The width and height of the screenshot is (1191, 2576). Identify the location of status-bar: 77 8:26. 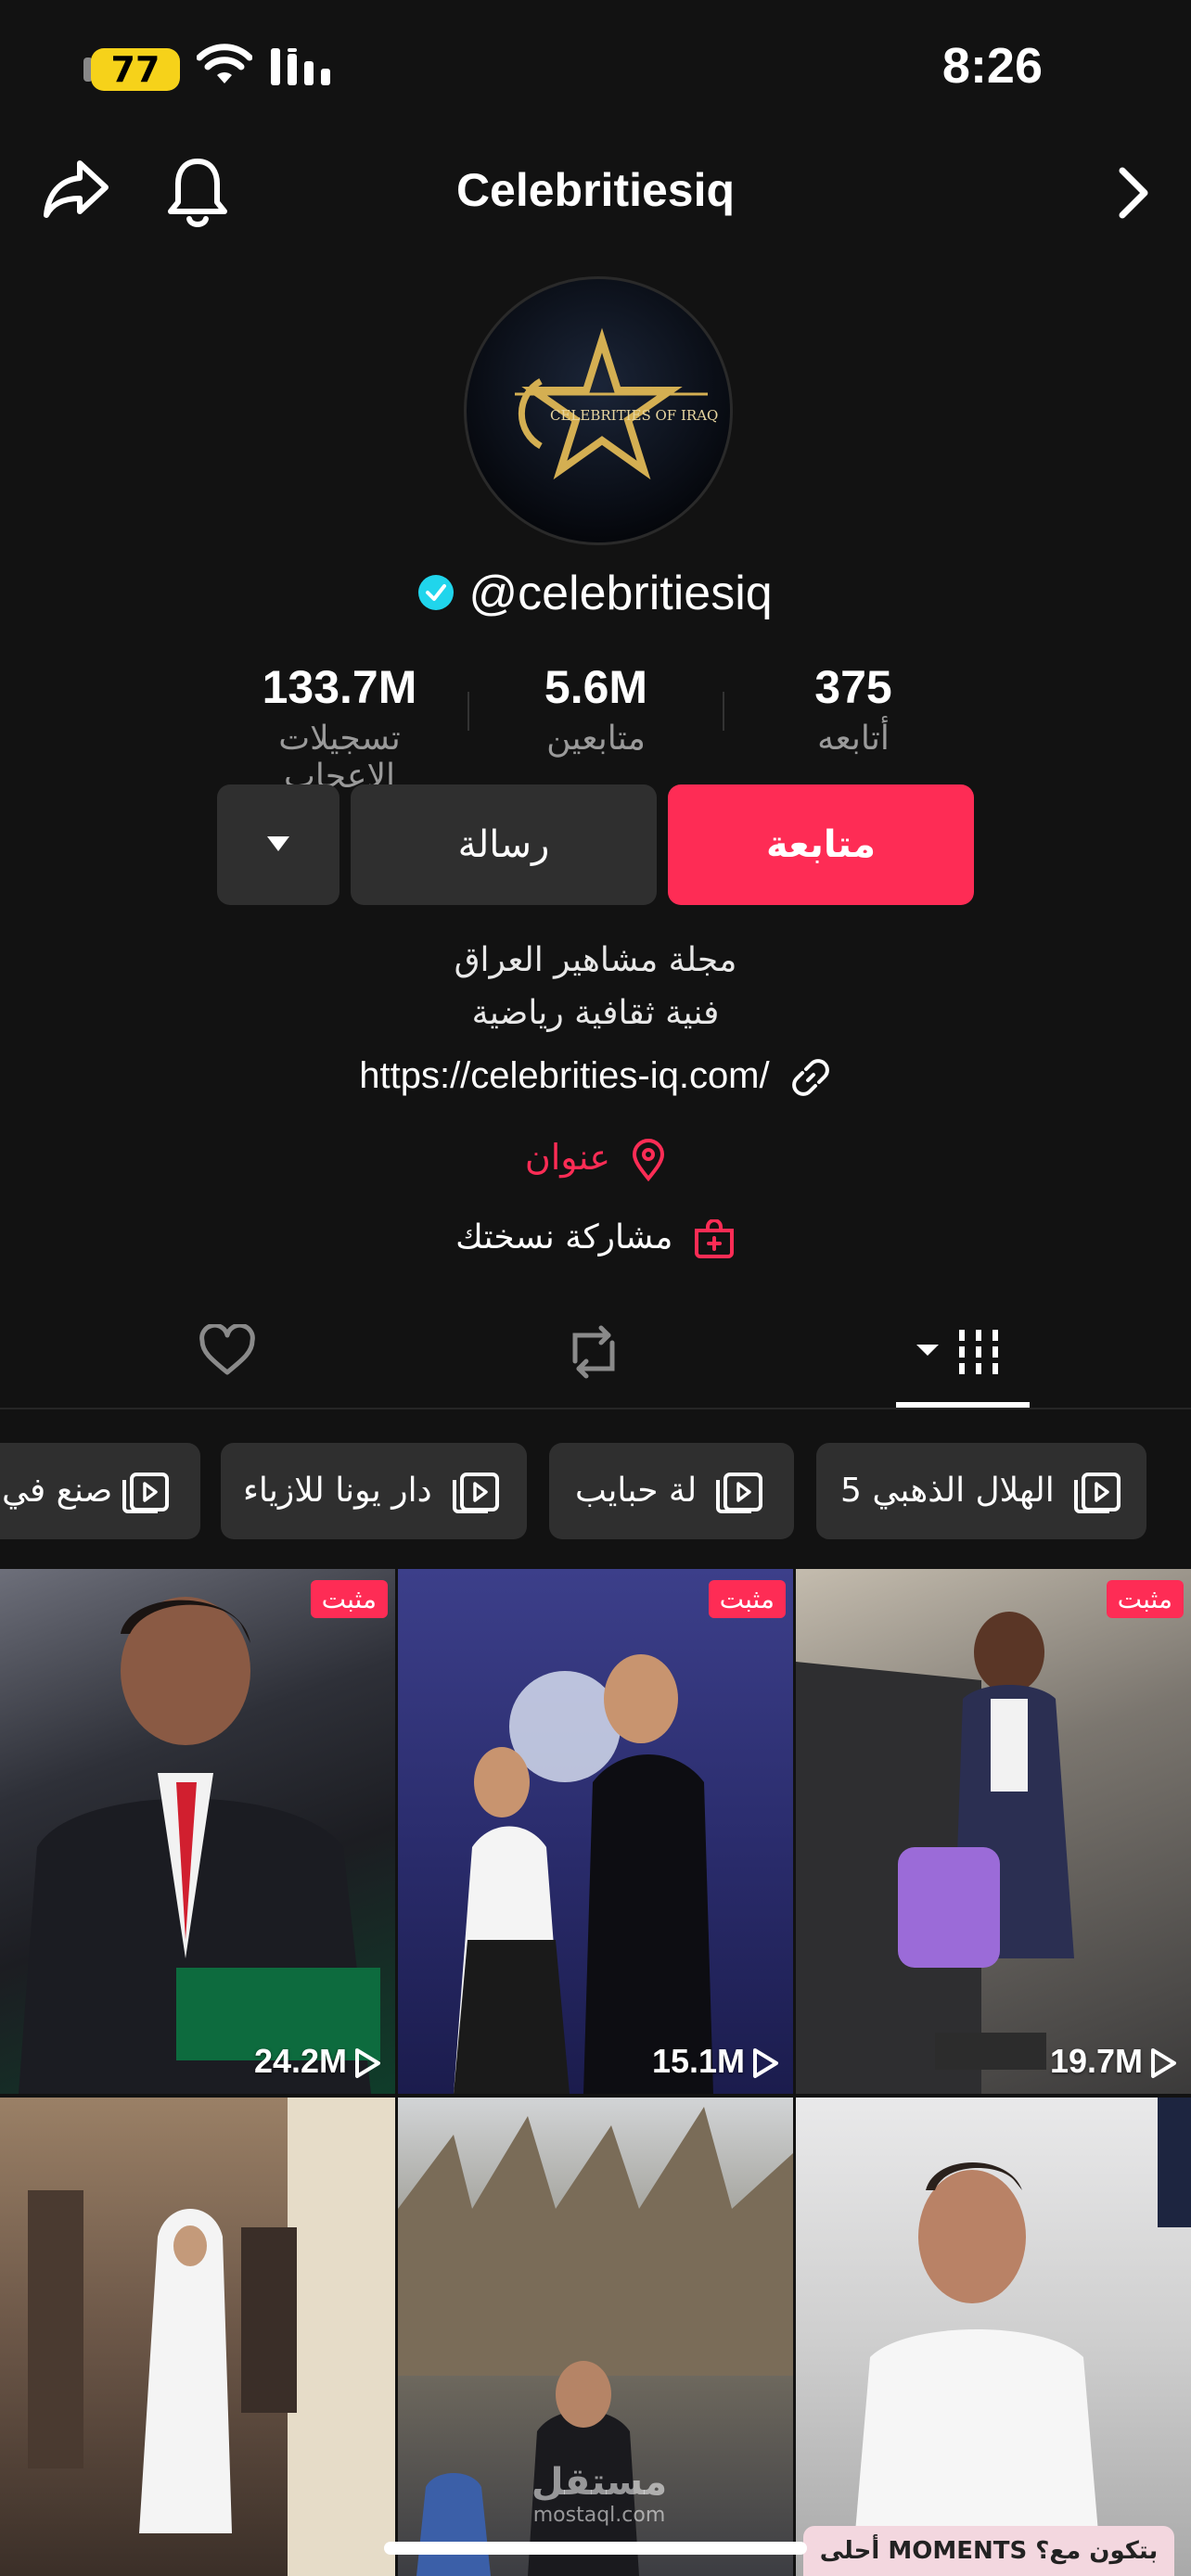
(595, 69).